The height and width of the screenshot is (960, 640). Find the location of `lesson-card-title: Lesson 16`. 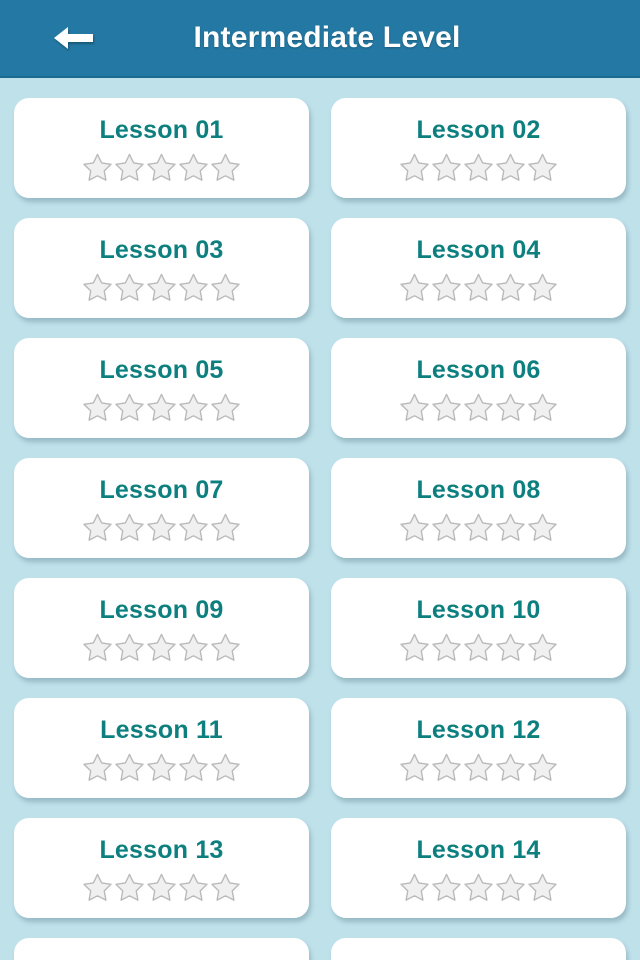

lesson-card-title: Lesson 16 is located at coordinates (478, 958).